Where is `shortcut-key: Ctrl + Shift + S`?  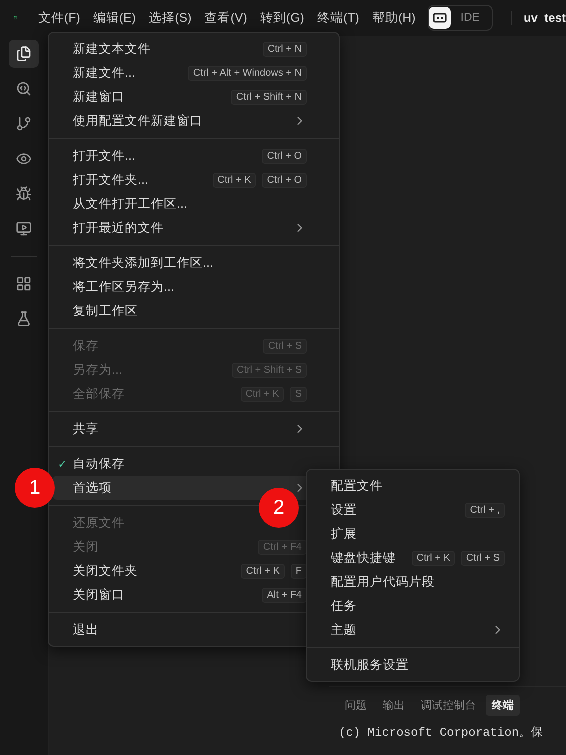 shortcut-key: Ctrl + Shift + S is located at coordinates (269, 370).